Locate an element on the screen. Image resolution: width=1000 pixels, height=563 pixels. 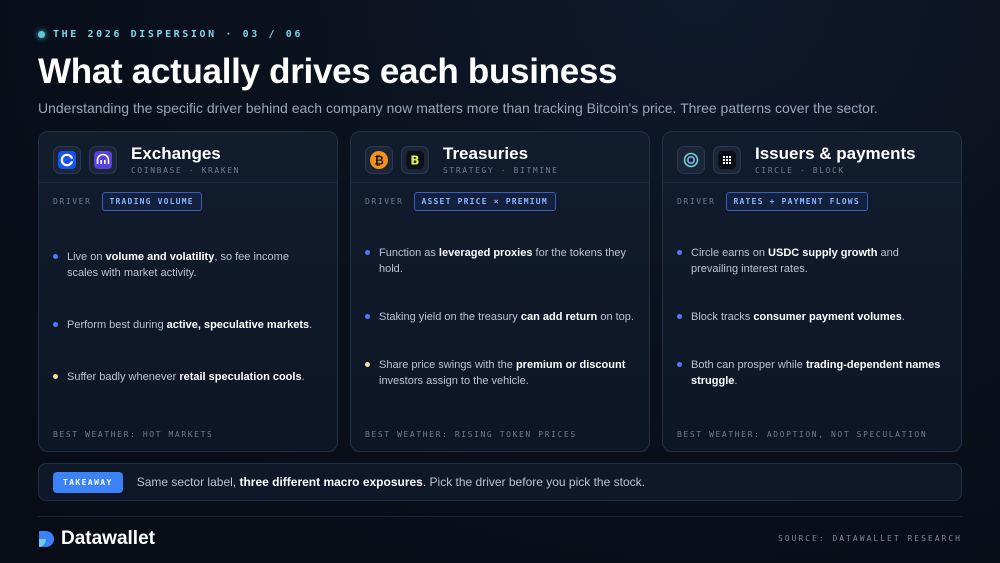
coinbase-logo-icon is located at coordinates (67, 160).